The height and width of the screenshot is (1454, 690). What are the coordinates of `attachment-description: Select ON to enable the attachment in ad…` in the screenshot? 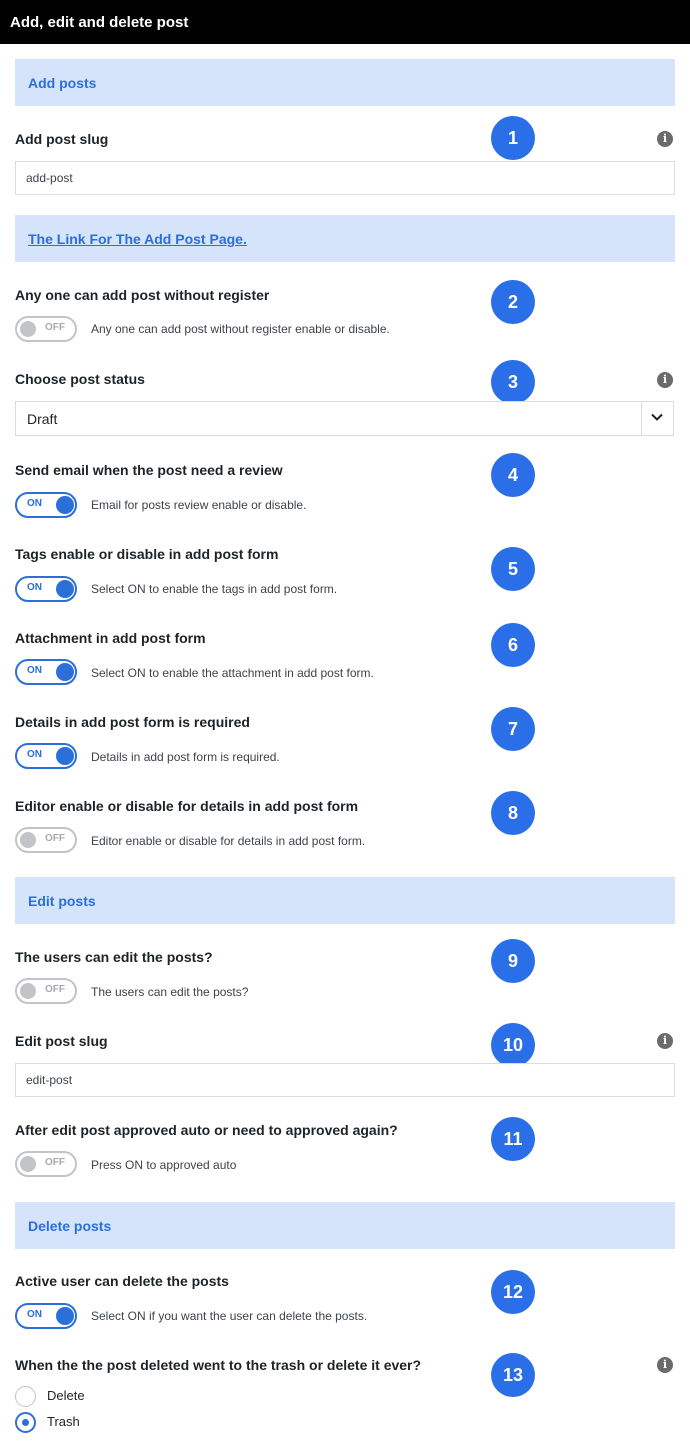 It's located at (232, 673).